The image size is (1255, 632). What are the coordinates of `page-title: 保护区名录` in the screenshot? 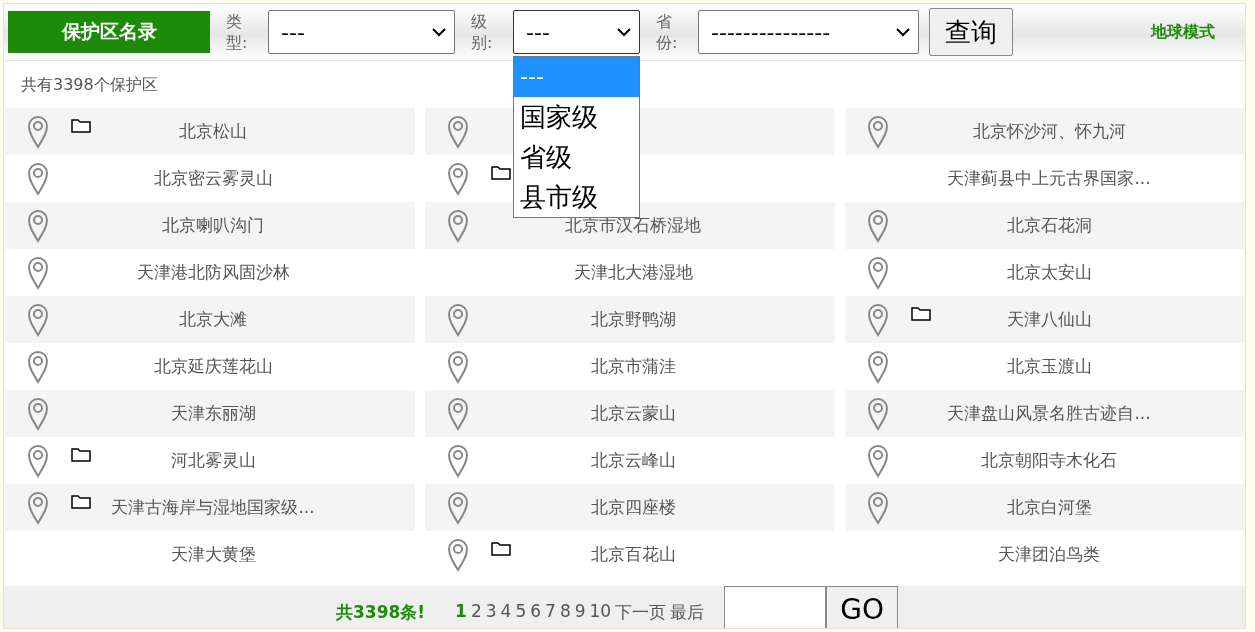 It's located at (109, 32).